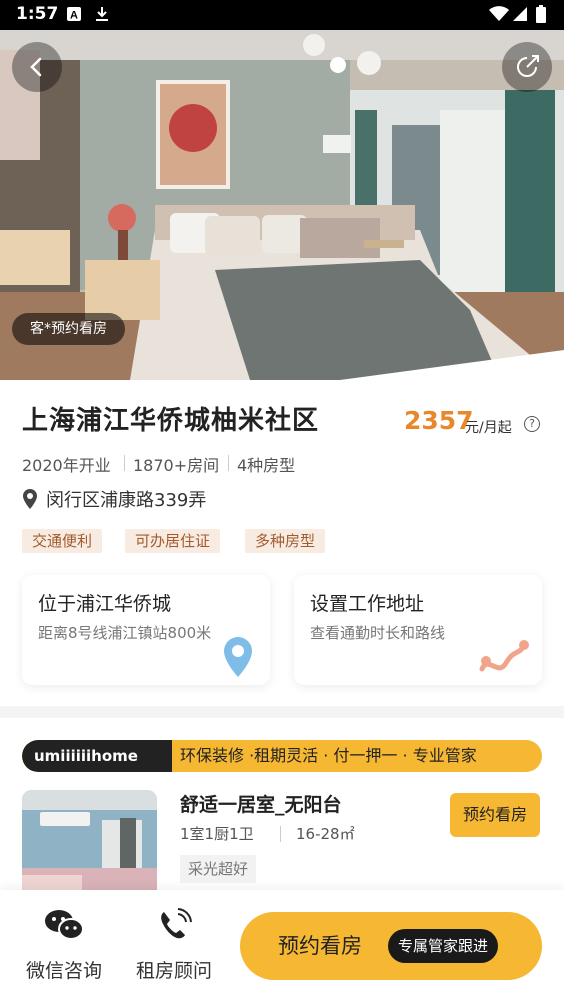 The image size is (564, 1004). What do you see at coordinates (328, 755) in the screenshot?
I see `brand-slogan: 环保装修 ·租期灵活 · 付一押一 · 专业管家` at bounding box center [328, 755].